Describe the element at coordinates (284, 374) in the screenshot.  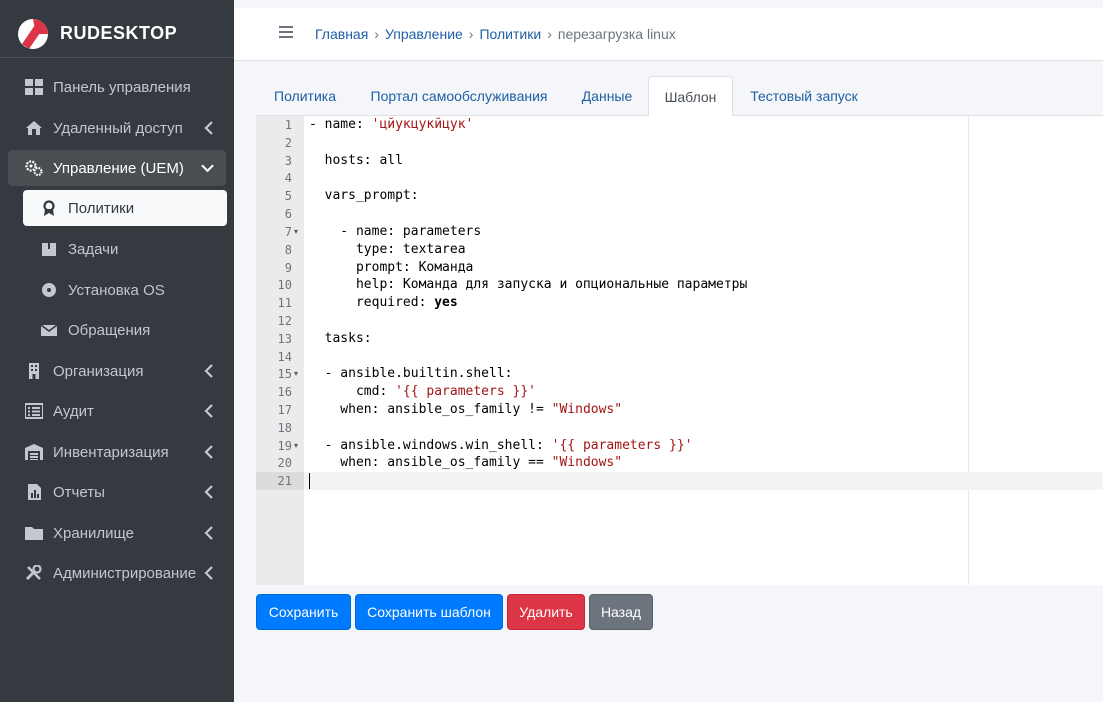
I see `line-number: 15` at that location.